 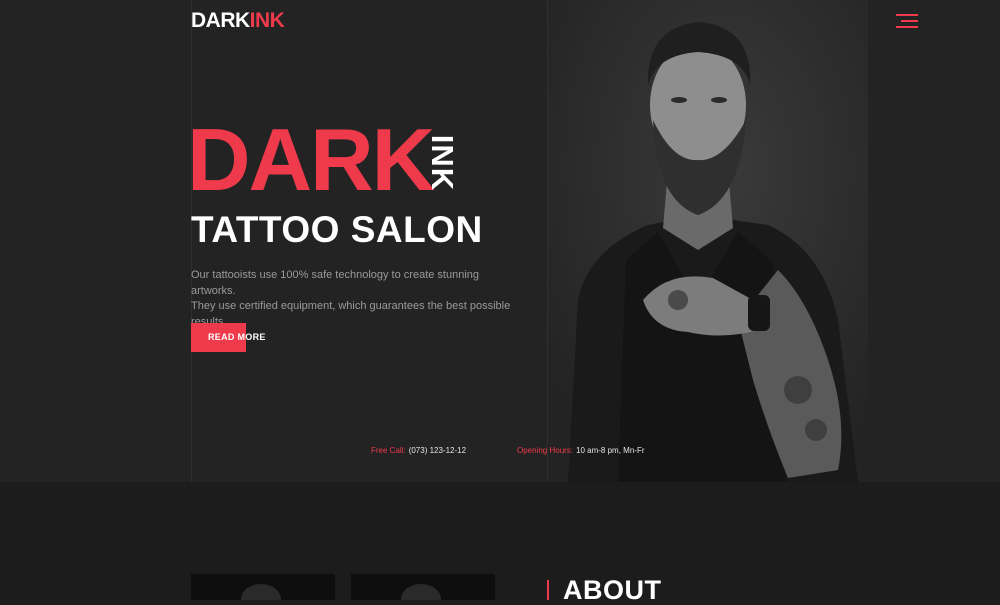 I want to click on hero-title-ink: INK, so click(x=442, y=163).